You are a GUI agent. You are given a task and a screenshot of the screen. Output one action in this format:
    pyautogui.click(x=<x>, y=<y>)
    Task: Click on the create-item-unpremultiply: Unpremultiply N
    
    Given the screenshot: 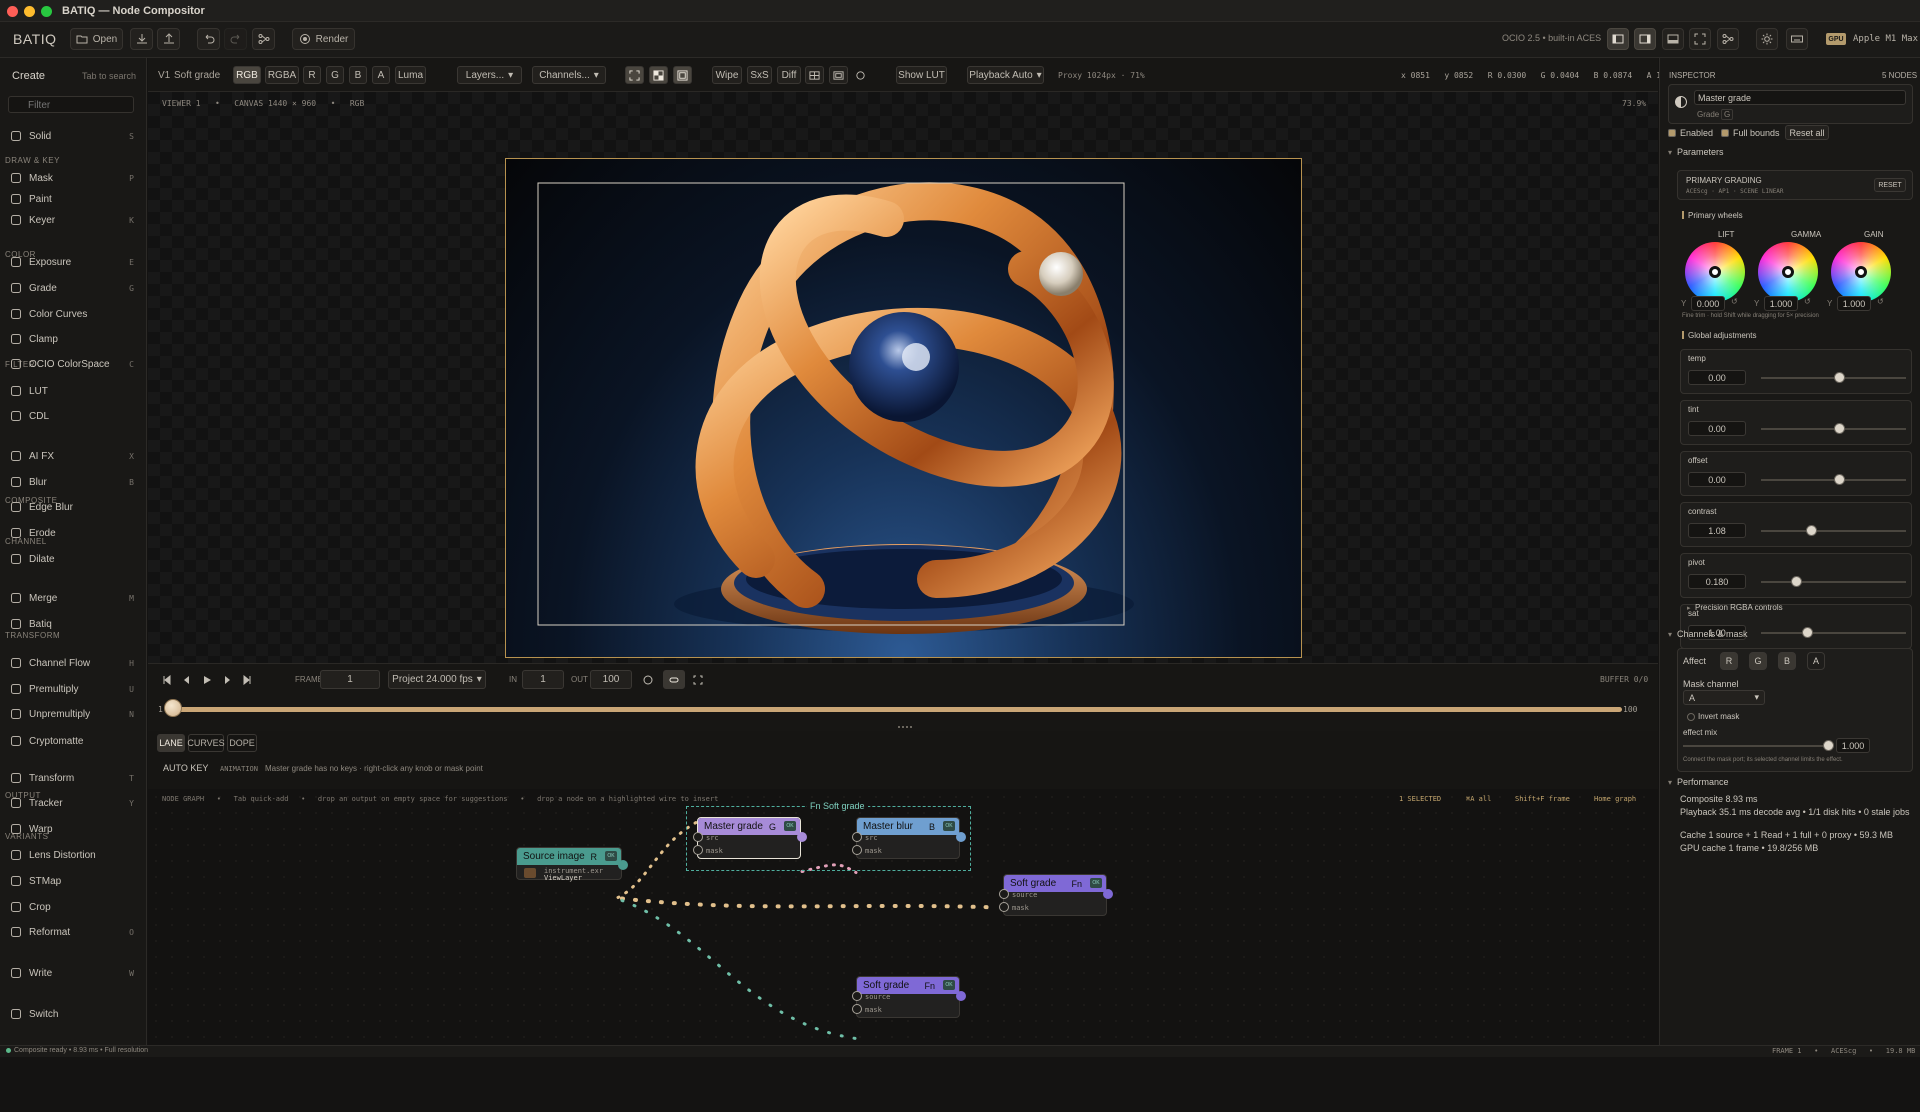 What is the action you would take?
    pyautogui.click(x=73, y=714)
    